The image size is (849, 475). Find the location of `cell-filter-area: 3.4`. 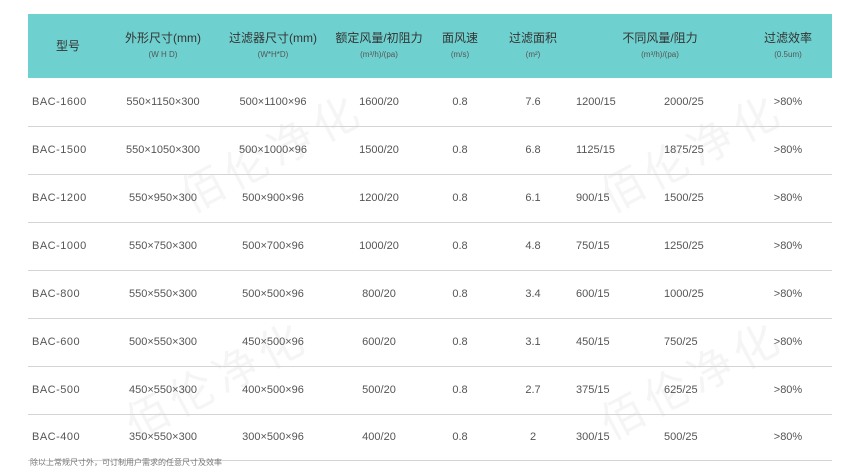

cell-filter-area: 3.4 is located at coordinates (533, 294).